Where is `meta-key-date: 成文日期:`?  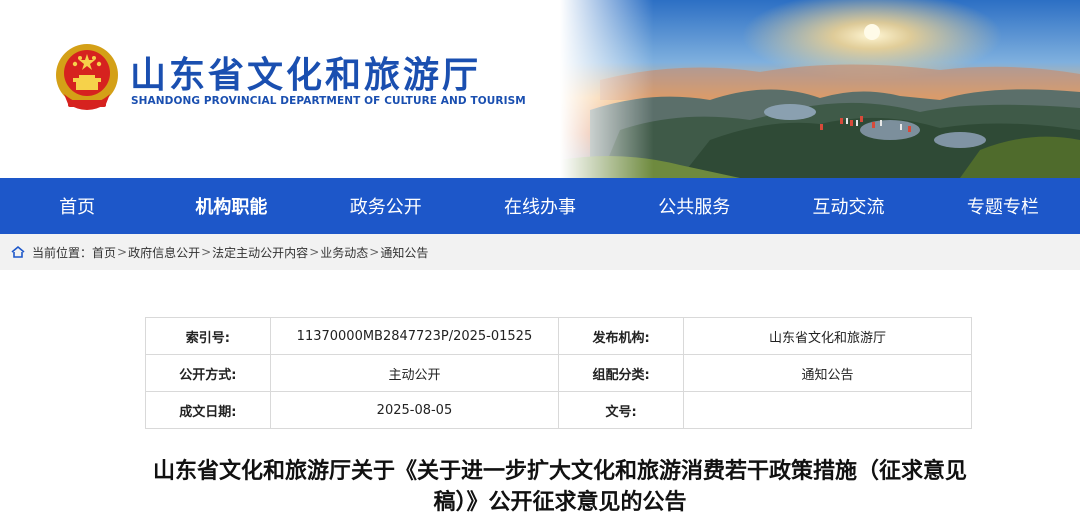
meta-key-date: 成文日期: is located at coordinates (208, 410).